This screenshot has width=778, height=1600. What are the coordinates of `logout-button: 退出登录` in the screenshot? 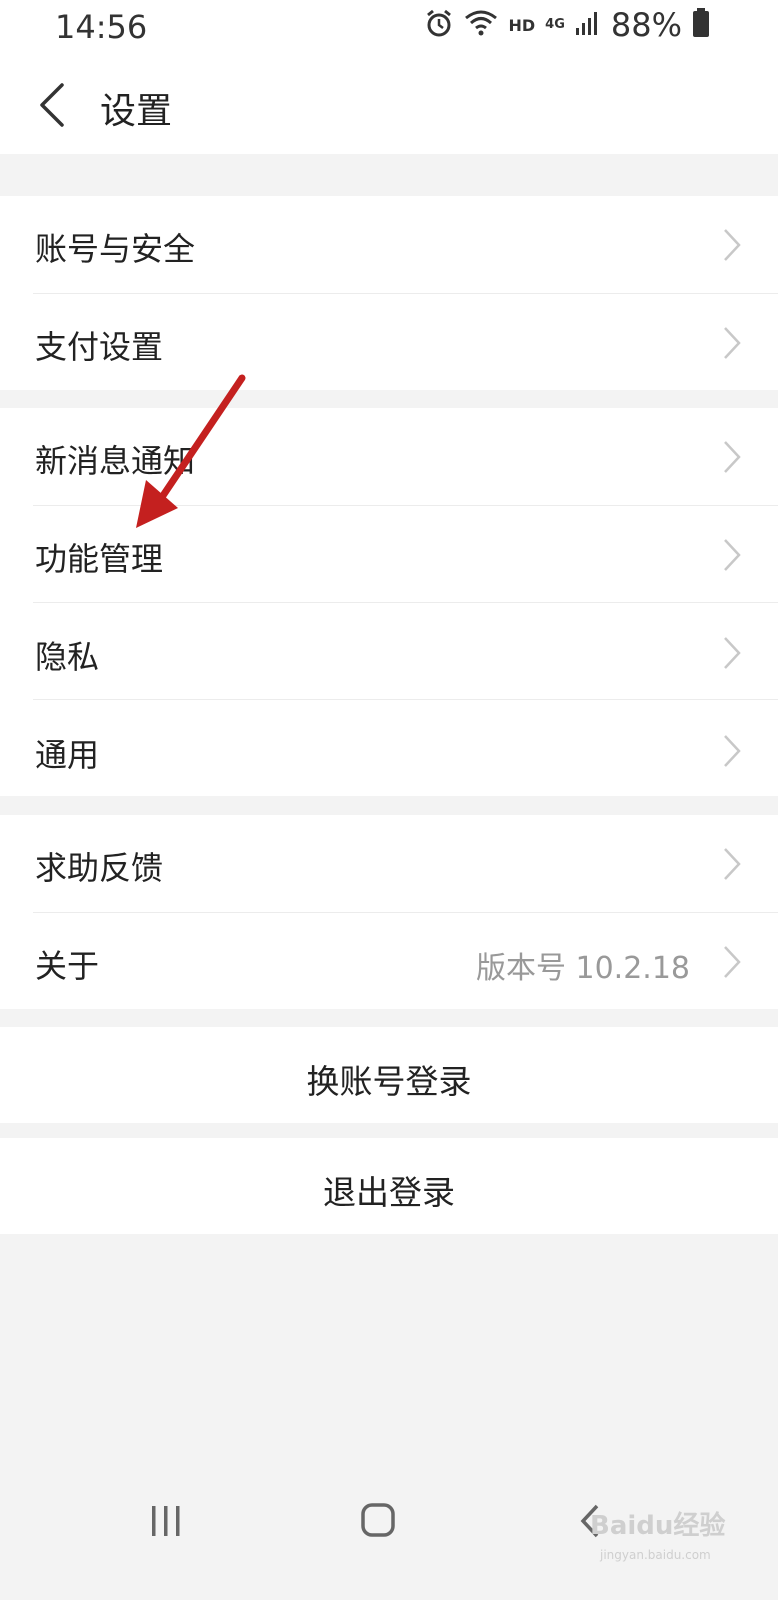 It's located at (389, 1186).